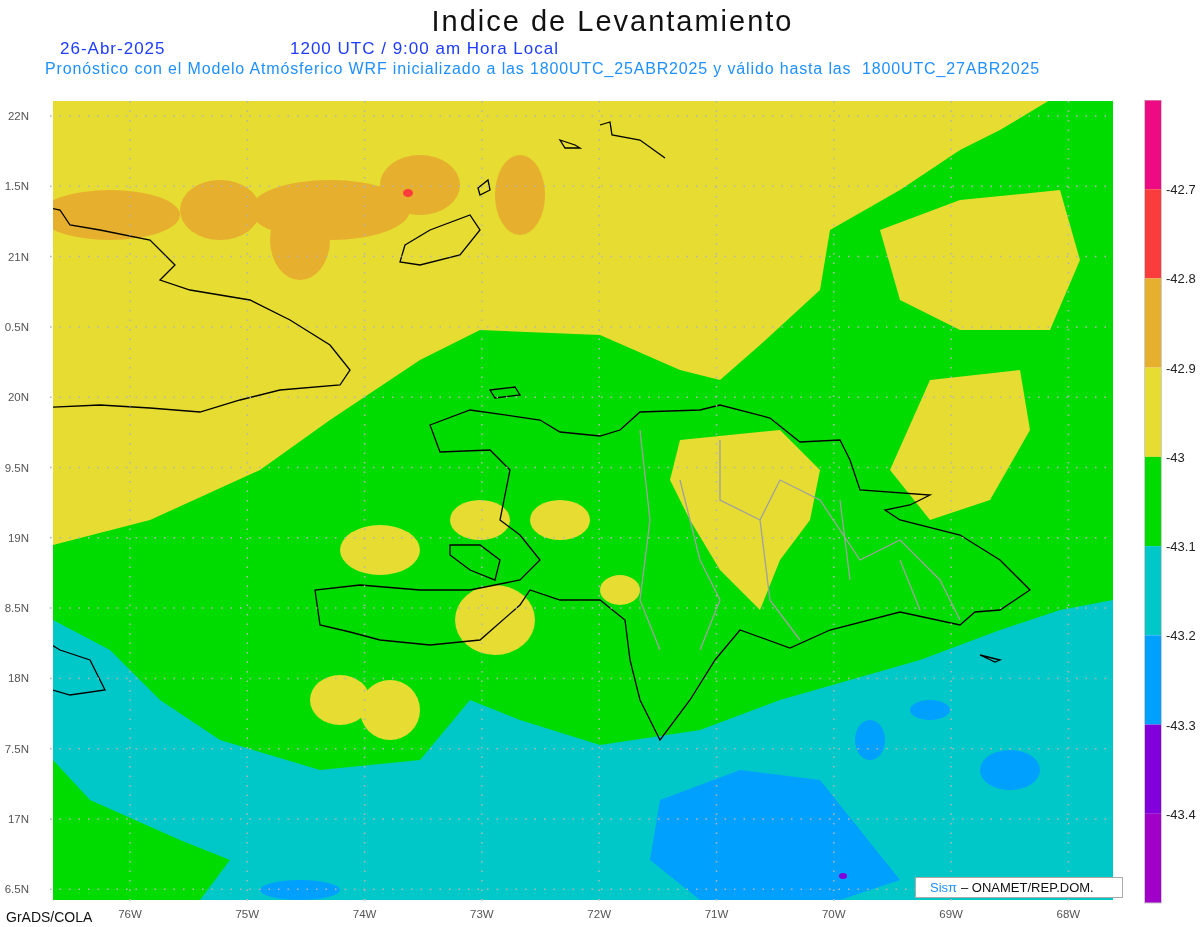 This screenshot has height=927, width=1200. I want to click on legend-label: -42.9, so click(1181, 368).